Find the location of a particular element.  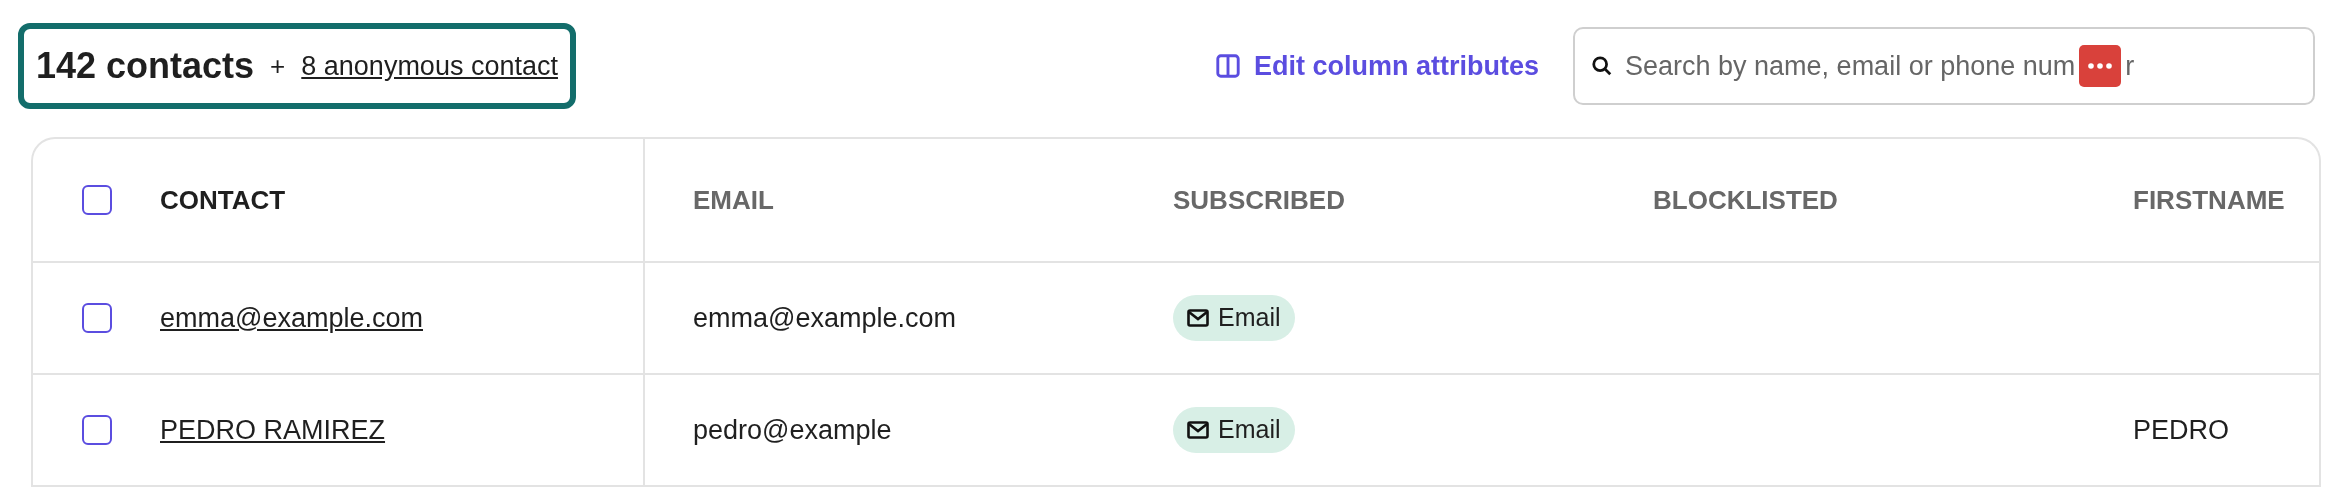

search-placeholder: Search by name, email or phone num is located at coordinates (1850, 66).